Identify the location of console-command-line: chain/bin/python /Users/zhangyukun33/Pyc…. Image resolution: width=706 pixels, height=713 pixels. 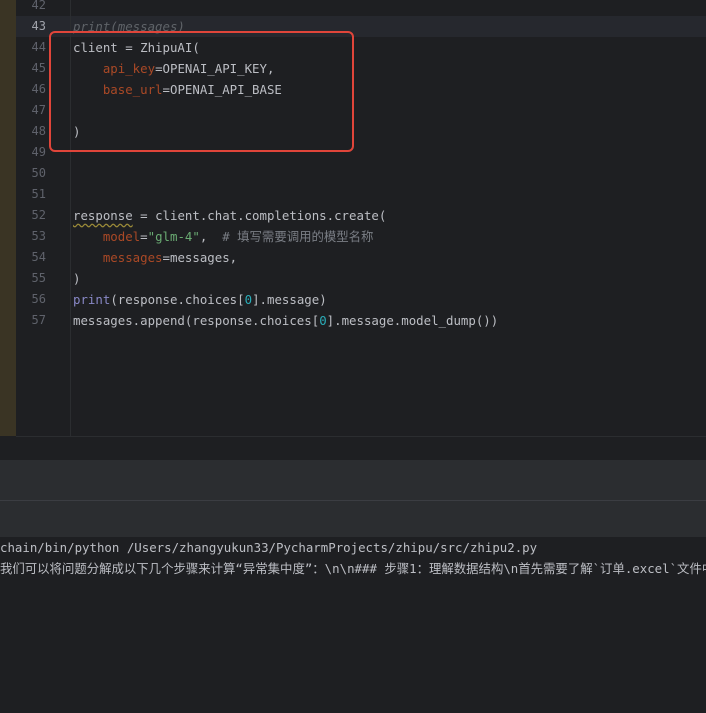
(269, 547).